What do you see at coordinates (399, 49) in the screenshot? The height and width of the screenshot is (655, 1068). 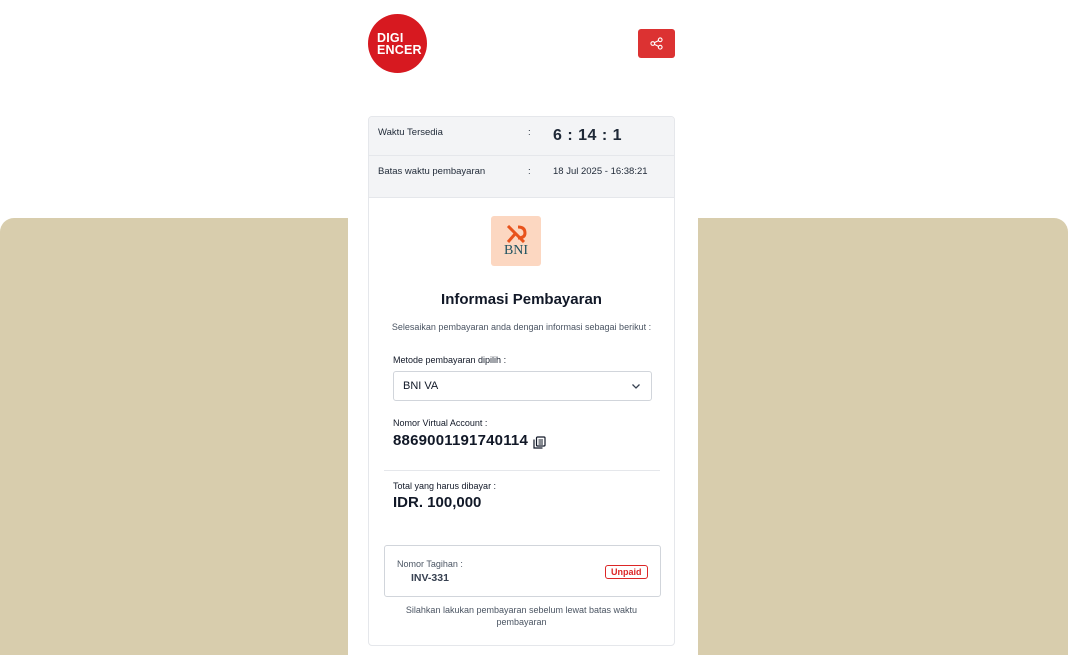 I see `logo-line-2: ENCER` at bounding box center [399, 49].